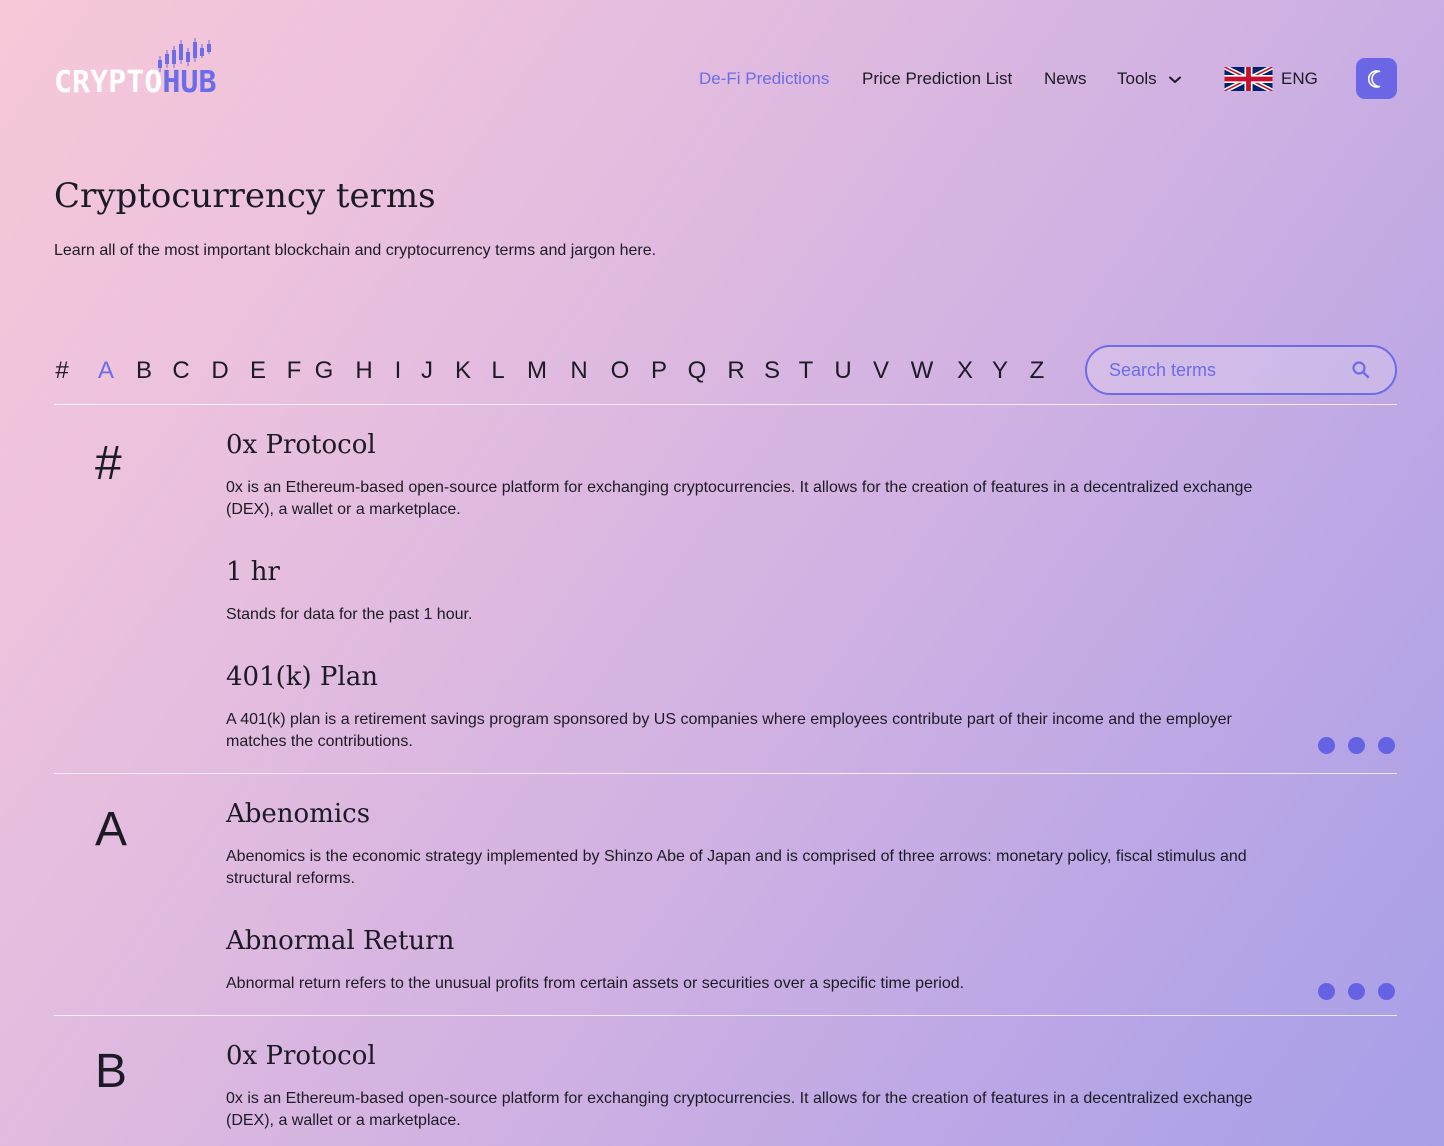 This screenshot has height=1146, width=1444. I want to click on moon-icon, so click(1373, 78).